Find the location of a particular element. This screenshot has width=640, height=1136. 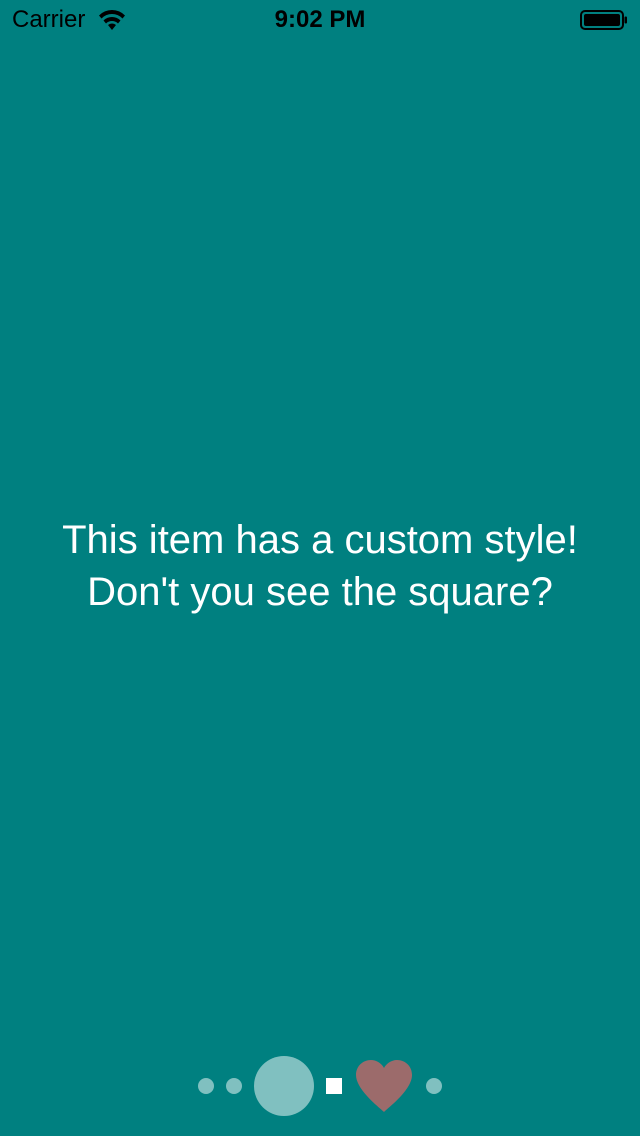

page-indicator-4-square is located at coordinates (334, 1086).